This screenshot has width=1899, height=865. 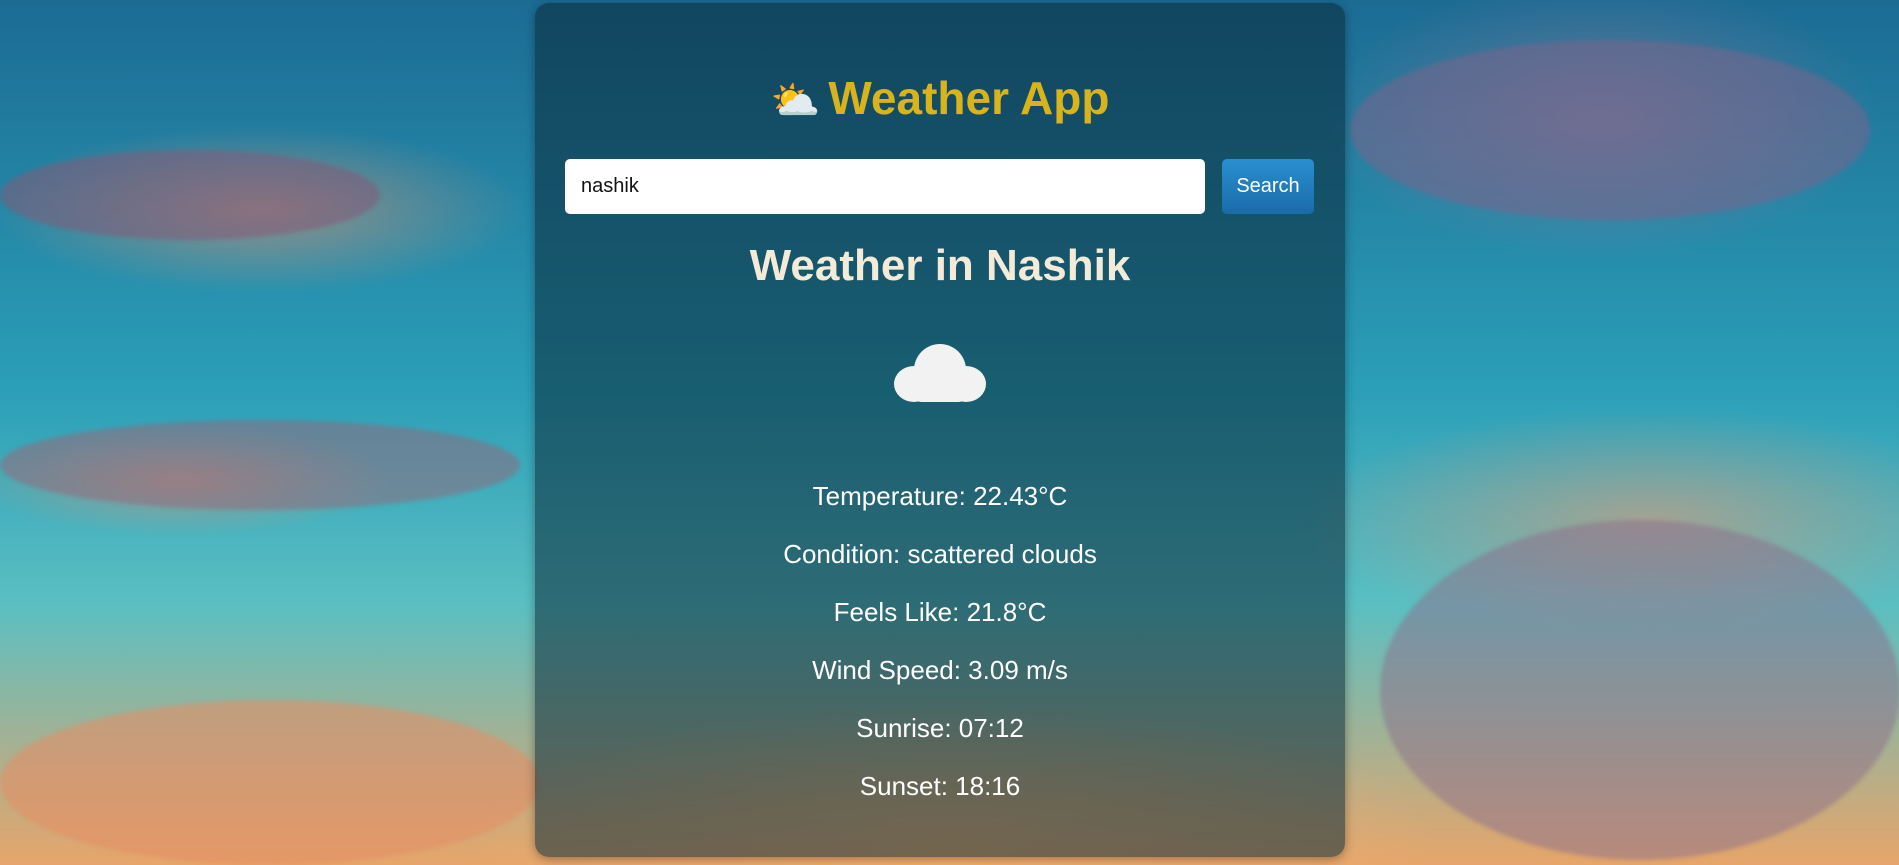 What do you see at coordinates (940, 265) in the screenshot?
I see `weather-heading: Weather in Nashik` at bounding box center [940, 265].